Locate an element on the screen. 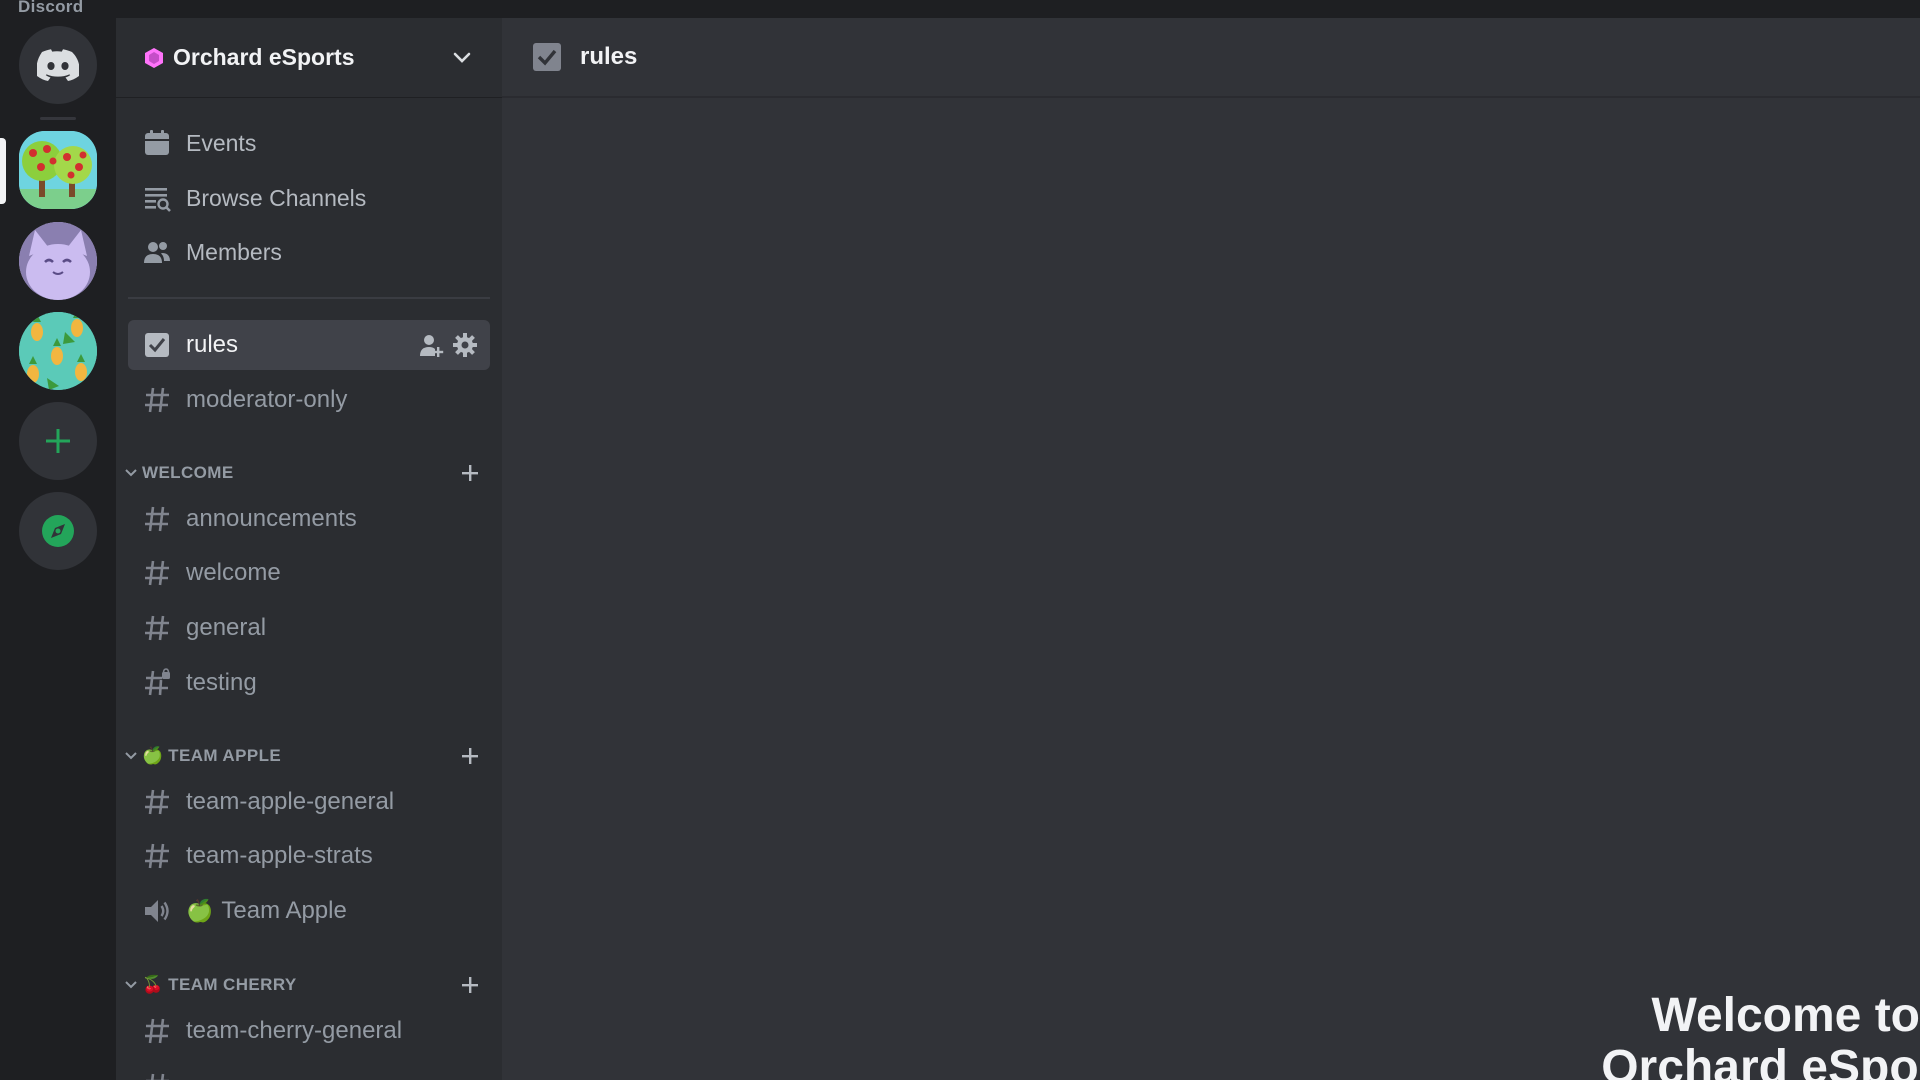 Image resolution: width=1920 pixels, height=1080 pixels. calendar-icon is located at coordinates (157, 142).